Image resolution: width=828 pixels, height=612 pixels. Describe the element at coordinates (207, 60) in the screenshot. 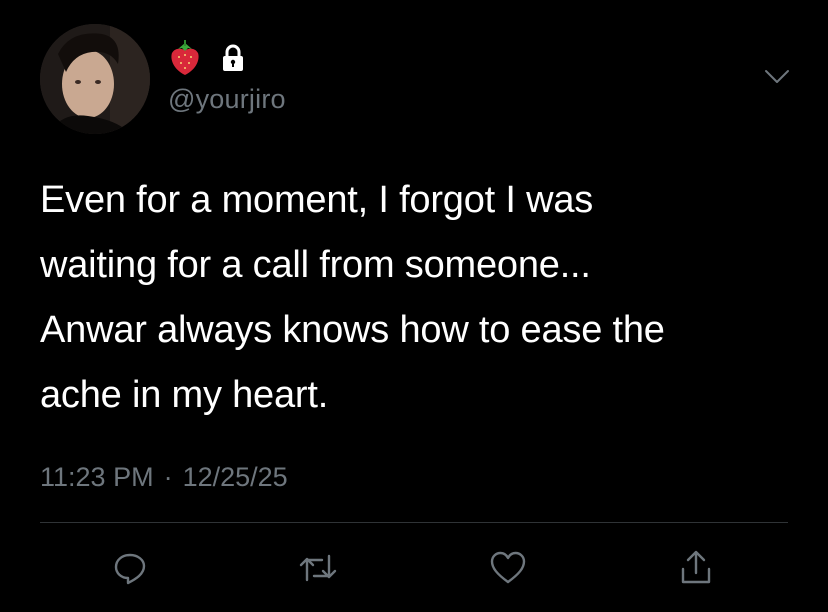

I see `display-name-row` at that location.